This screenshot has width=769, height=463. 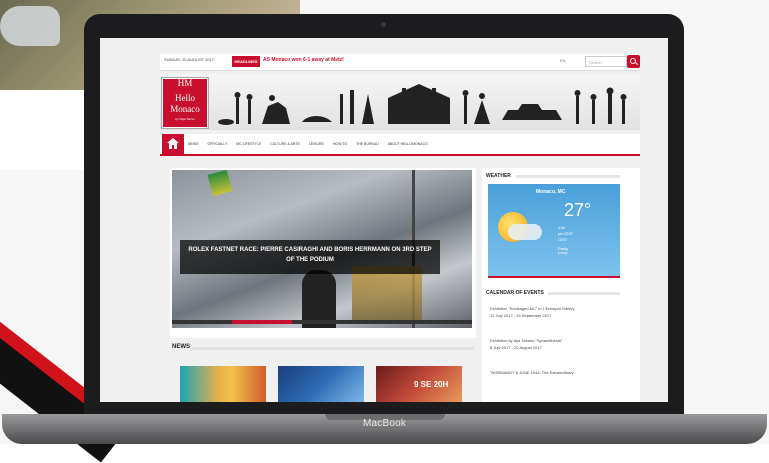 I want to click on nav-mc-lifestyle: MC LIFESTYLE, so click(x=248, y=144).